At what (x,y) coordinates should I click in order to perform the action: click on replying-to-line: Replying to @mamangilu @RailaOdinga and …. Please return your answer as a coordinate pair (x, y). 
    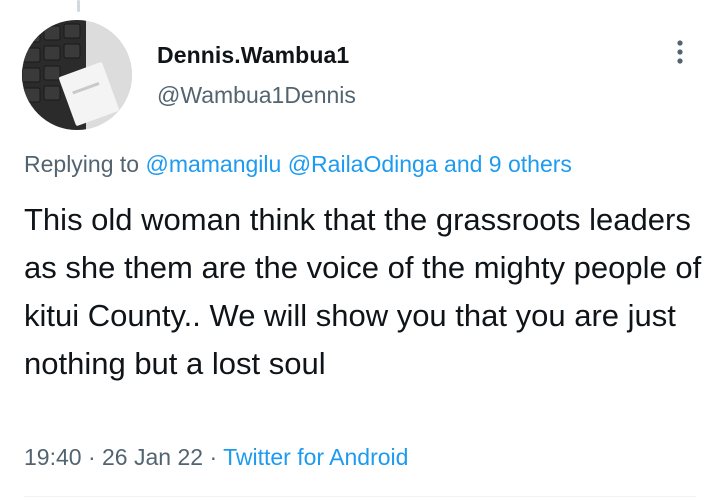
    Looking at the image, I should click on (298, 164).